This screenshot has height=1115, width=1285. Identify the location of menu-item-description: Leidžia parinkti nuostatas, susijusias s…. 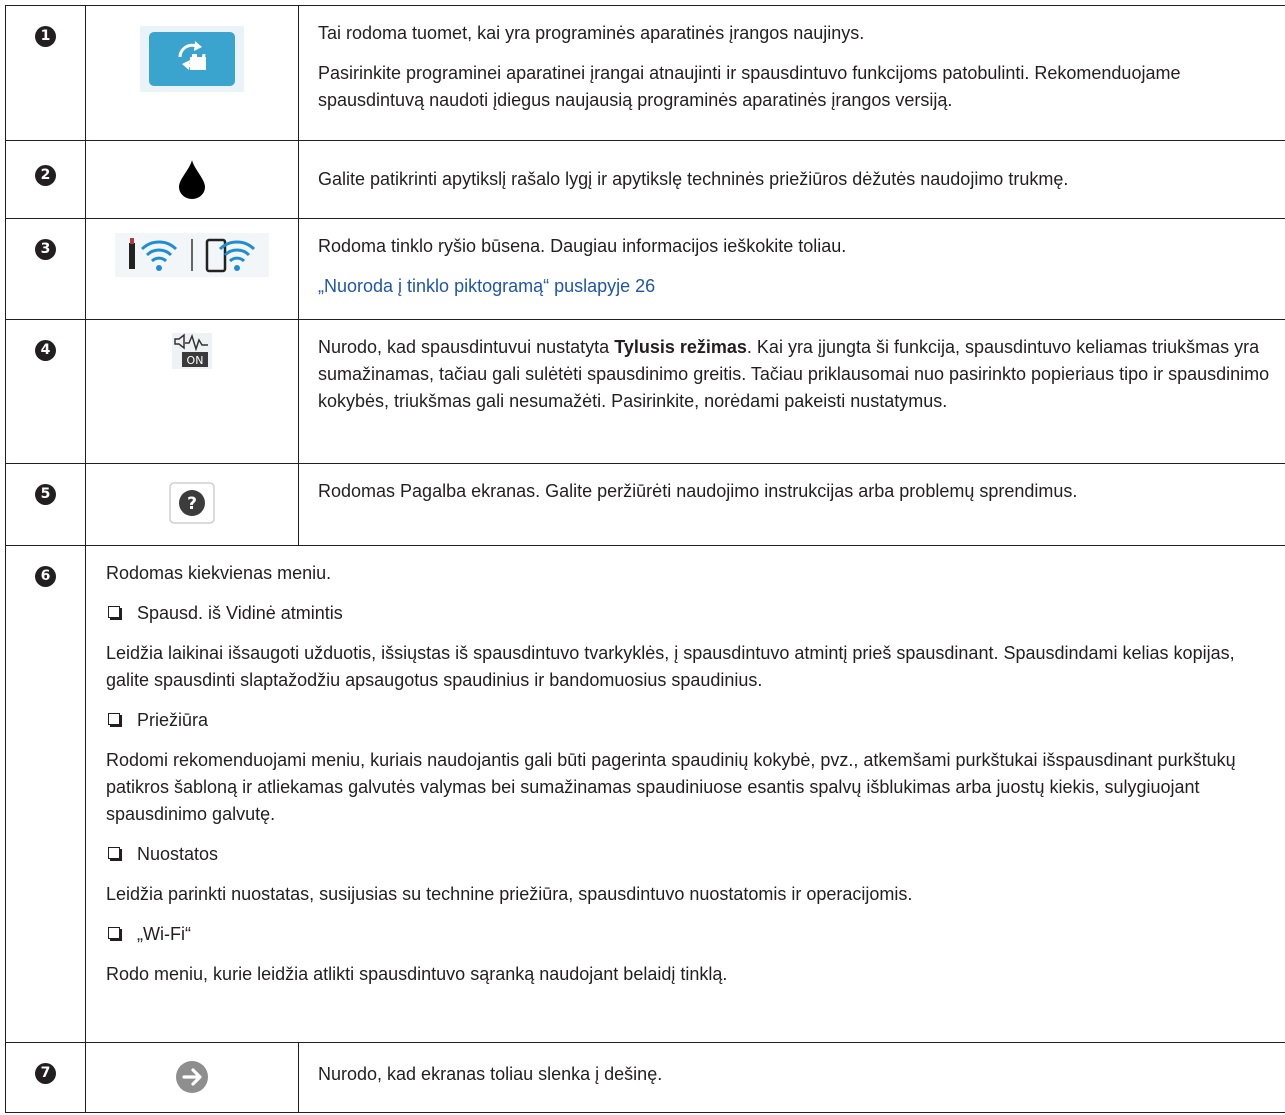
(509, 894).